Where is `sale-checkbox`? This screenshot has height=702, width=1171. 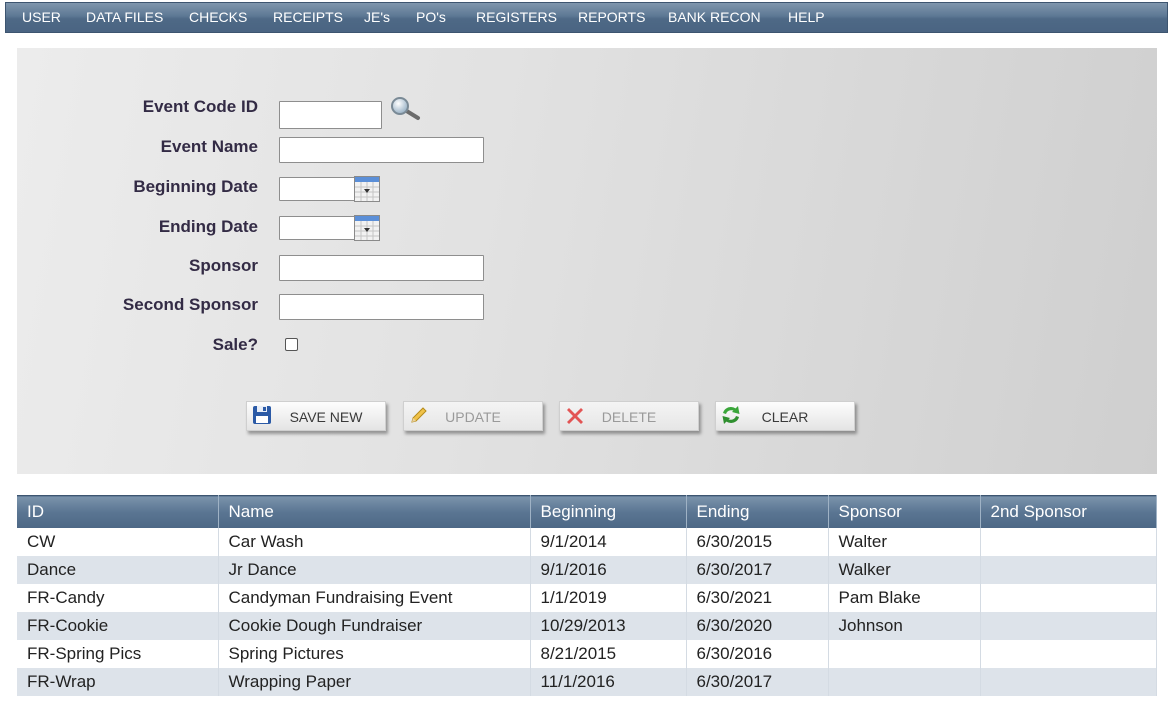
sale-checkbox is located at coordinates (291, 344).